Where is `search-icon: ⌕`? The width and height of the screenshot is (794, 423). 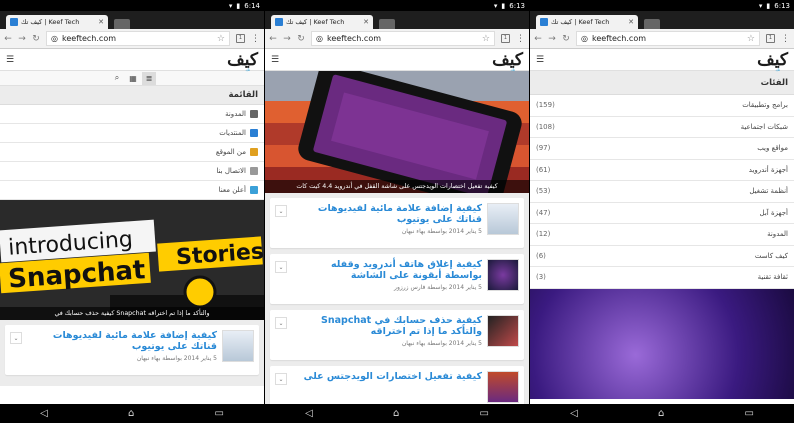
search-icon: ⌕ is located at coordinates (117, 78).